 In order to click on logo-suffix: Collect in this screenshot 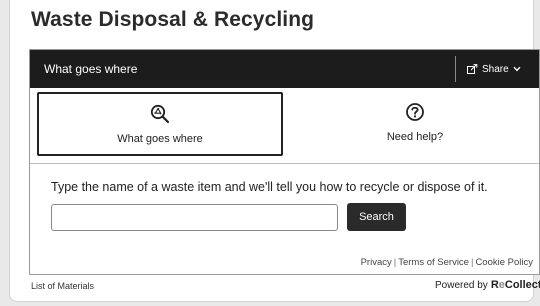, I will do `click(522, 285)`.